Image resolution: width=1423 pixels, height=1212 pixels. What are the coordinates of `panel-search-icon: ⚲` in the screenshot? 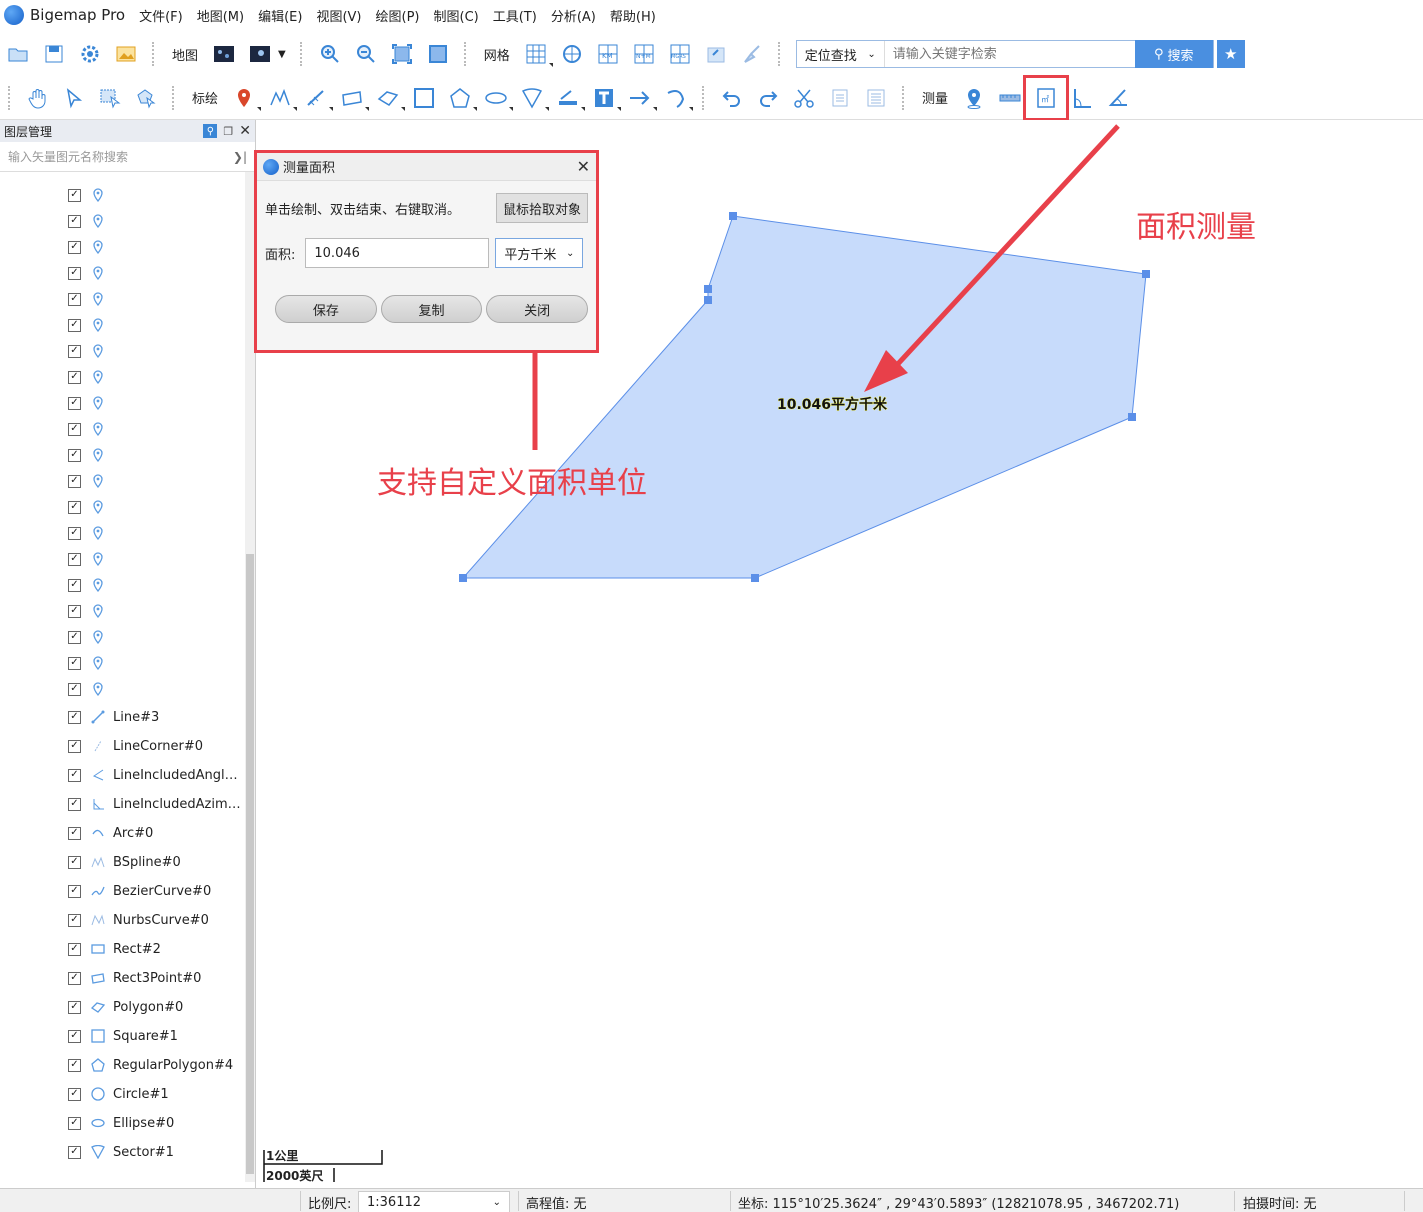 It's located at (210, 131).